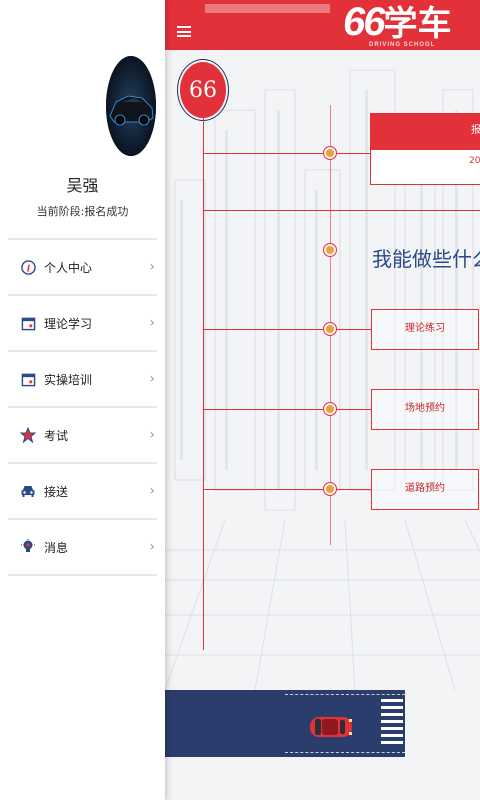 This screenshot has height=800, width=480. Describe the element at coordinates (82, 185) in the screenshot. I see `user-name: 吴强` at that location.